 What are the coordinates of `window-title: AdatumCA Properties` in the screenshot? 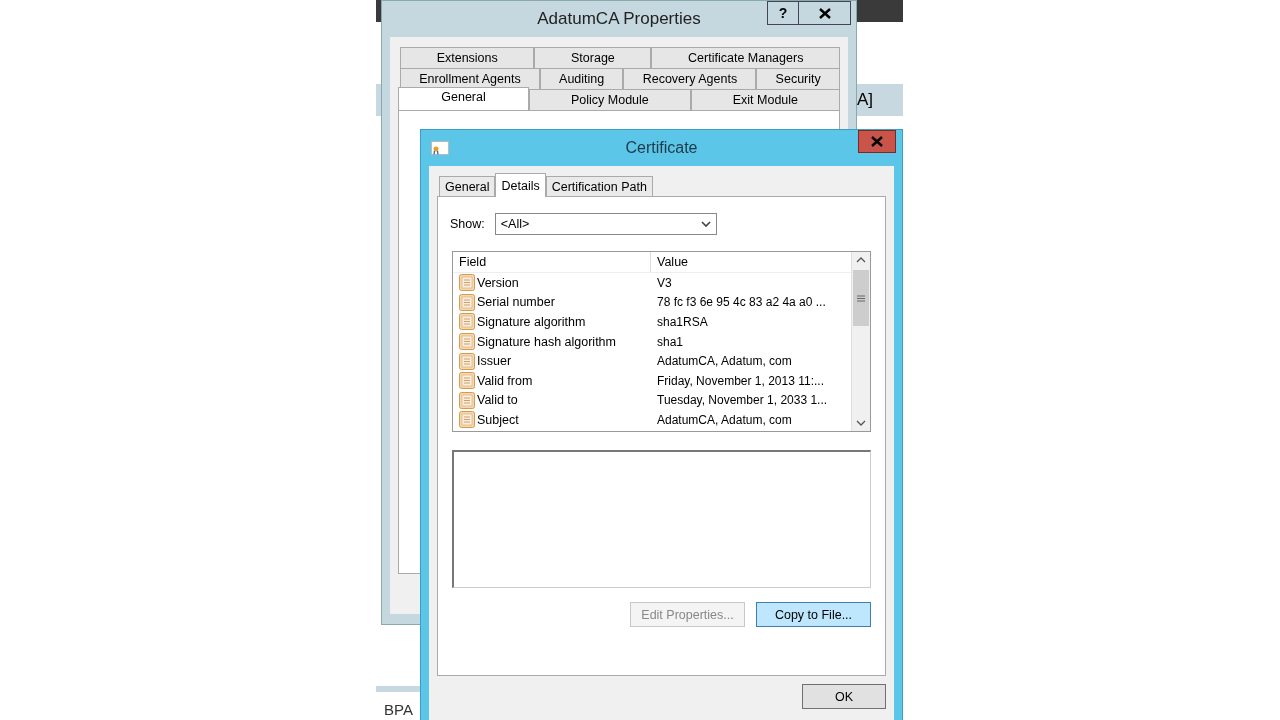 It's located at (619, 19).